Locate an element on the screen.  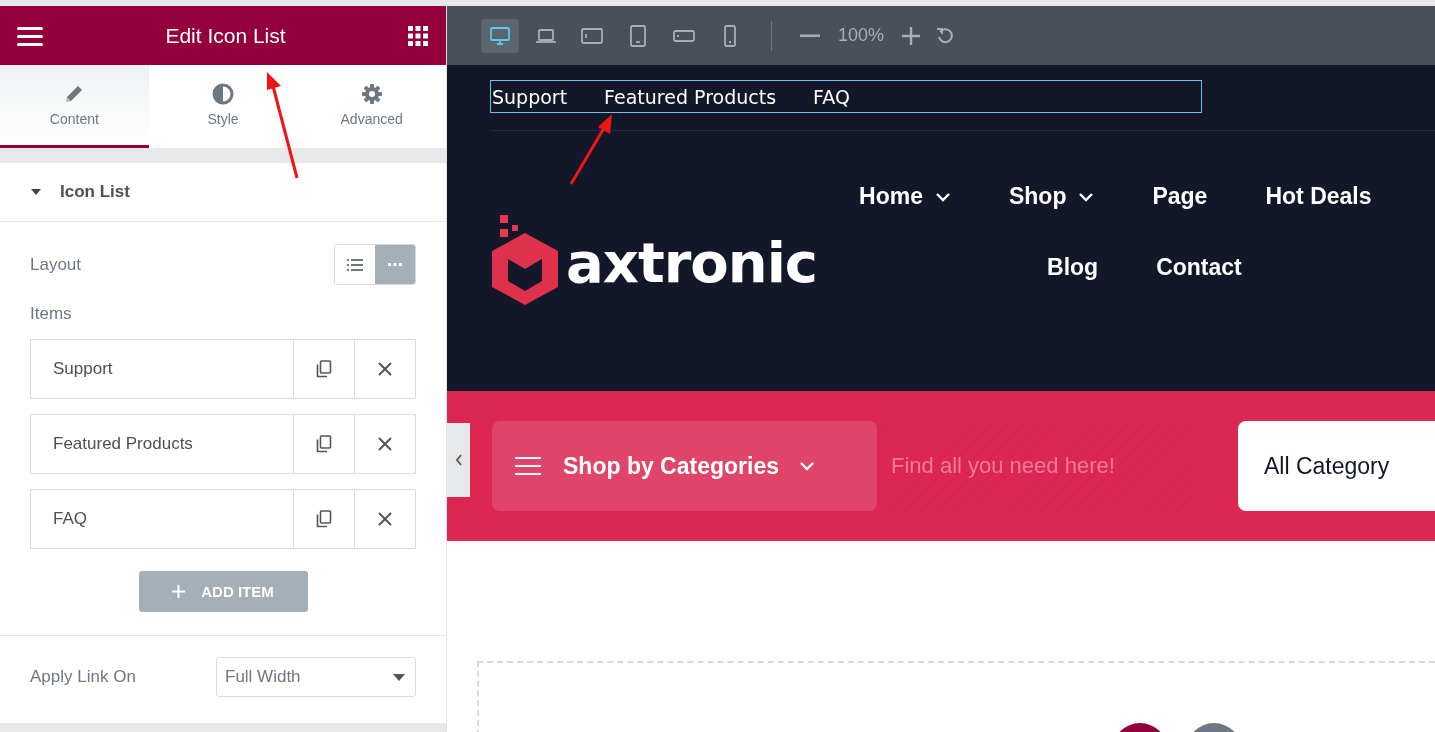
annotation-arrow is located at coordinates (591, 150).